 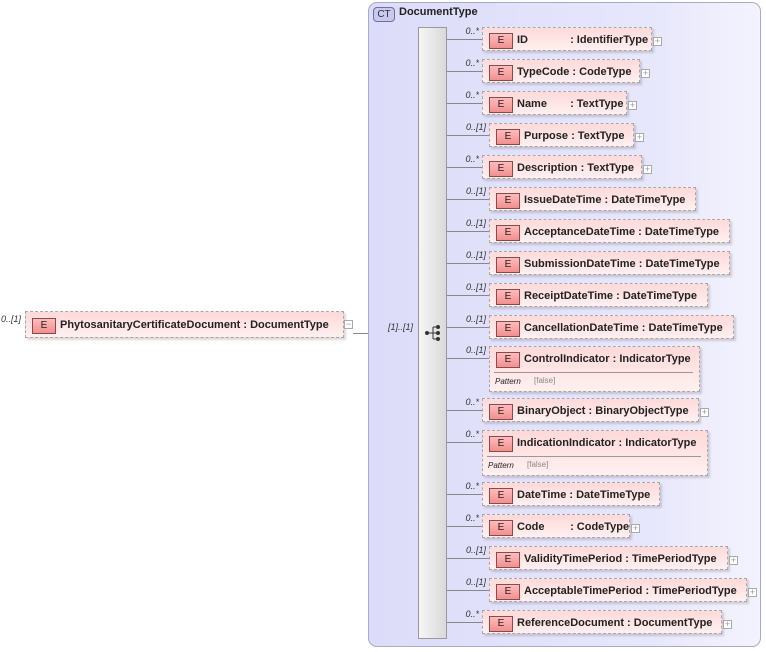 What do you see at coordinates (580, 232) in the screenshot?
I see `element-name: AcceptanceDateTime` at bounding box center [580, 232].